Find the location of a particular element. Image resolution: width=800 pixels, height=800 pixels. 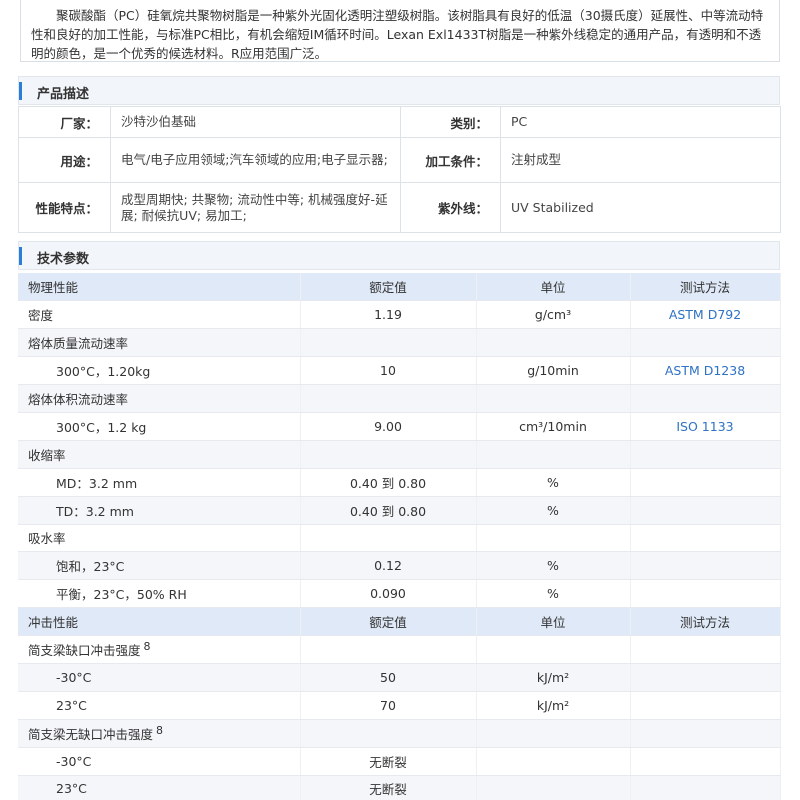

table-row: 23°C 70 kJ/m² is located at coordinates (399, 705).